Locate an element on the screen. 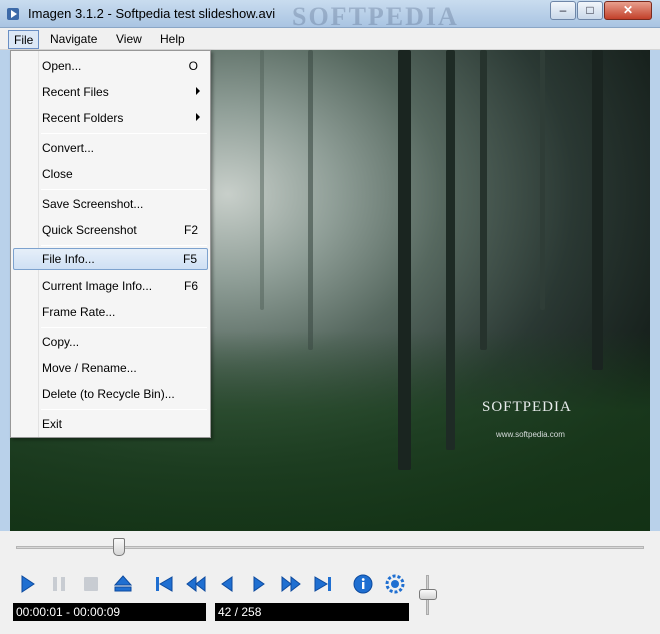 Image resolution: width=660 pixels, height=634 pixels. next-icon is located at coordinates (259, 584).